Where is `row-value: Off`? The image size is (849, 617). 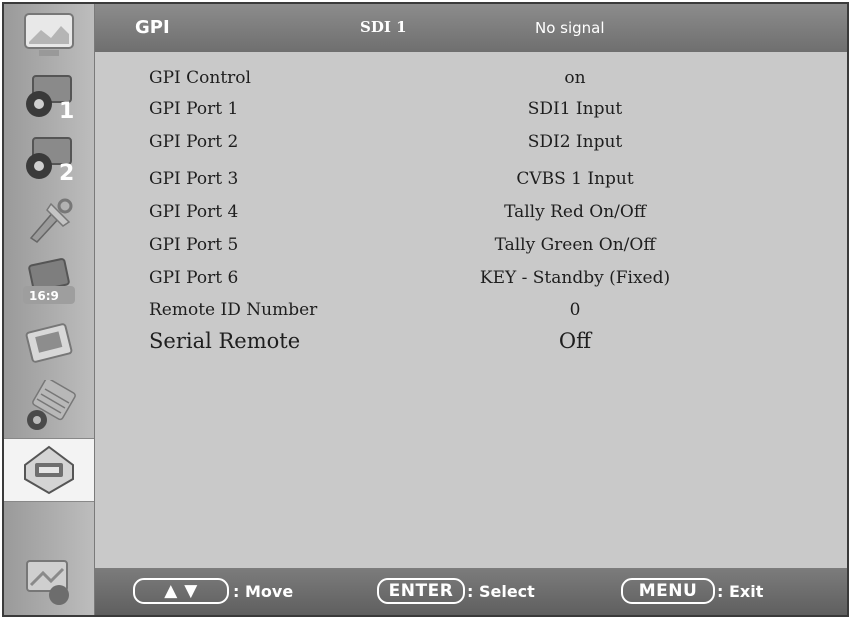
row-value: Off is located at coordinates (575, 341).